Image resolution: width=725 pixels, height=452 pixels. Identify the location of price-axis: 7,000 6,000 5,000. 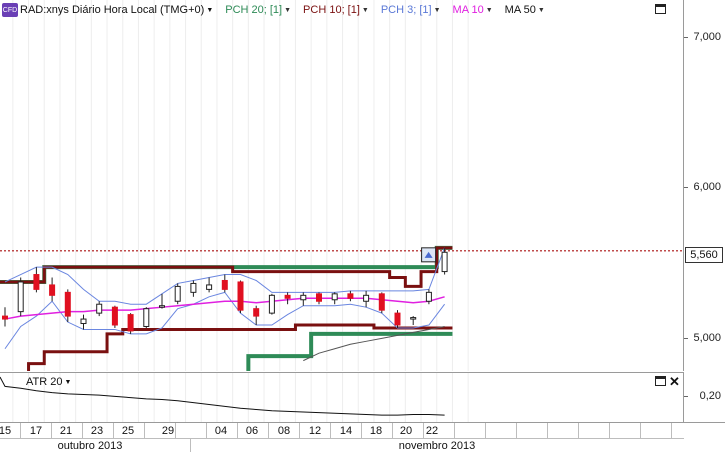
(704, 185).